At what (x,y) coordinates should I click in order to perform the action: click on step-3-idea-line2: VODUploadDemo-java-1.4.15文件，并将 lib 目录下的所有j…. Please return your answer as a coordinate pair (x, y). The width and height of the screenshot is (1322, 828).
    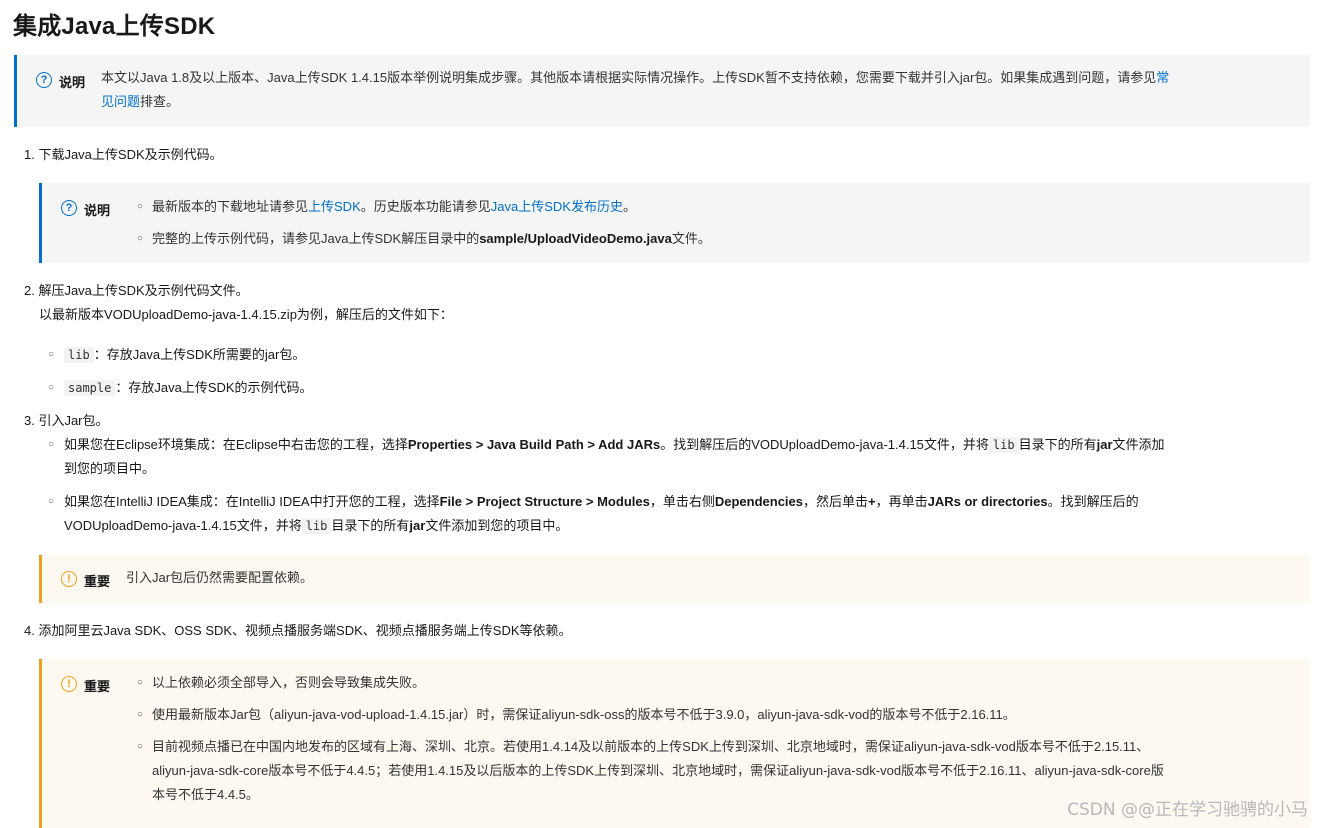
    Looking at the image, I should click on (316, 526).